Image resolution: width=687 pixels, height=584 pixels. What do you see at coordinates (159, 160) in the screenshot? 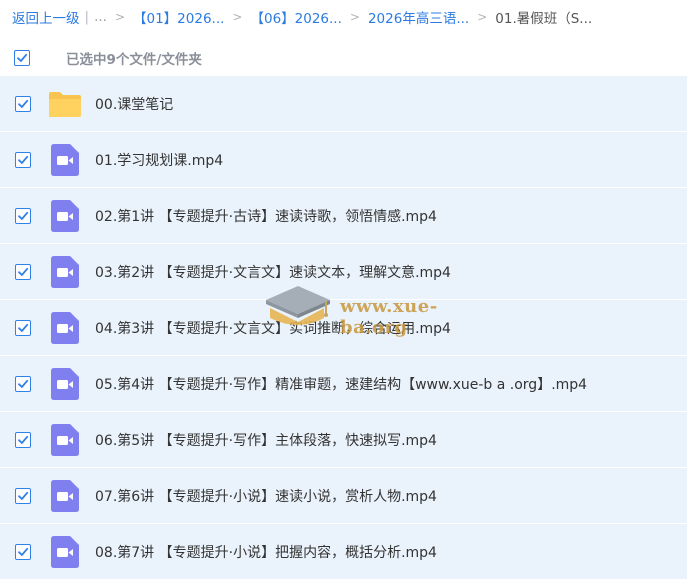
I see `file-name: 01.学习规划课.mp4` at bounding box center [159, 160].